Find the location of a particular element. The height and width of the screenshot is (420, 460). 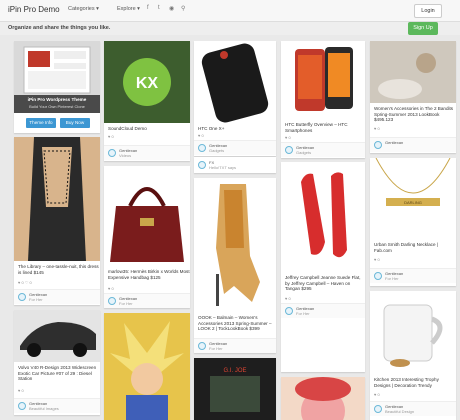

promo-subtitle: Build Your Own Pinterest Clone is located at coordinates (57, 106).